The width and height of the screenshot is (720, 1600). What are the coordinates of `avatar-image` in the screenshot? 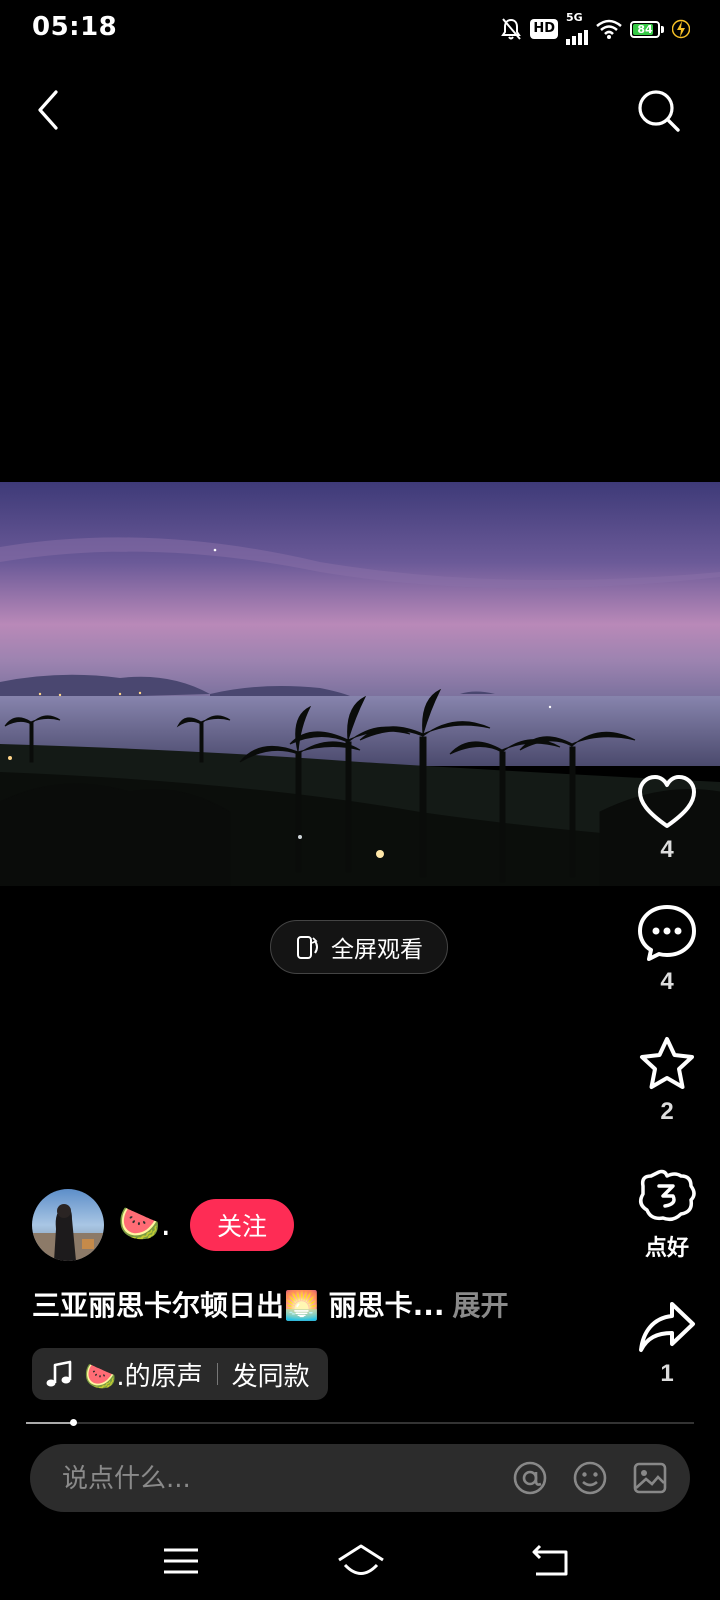 It's located at (68, 1225).